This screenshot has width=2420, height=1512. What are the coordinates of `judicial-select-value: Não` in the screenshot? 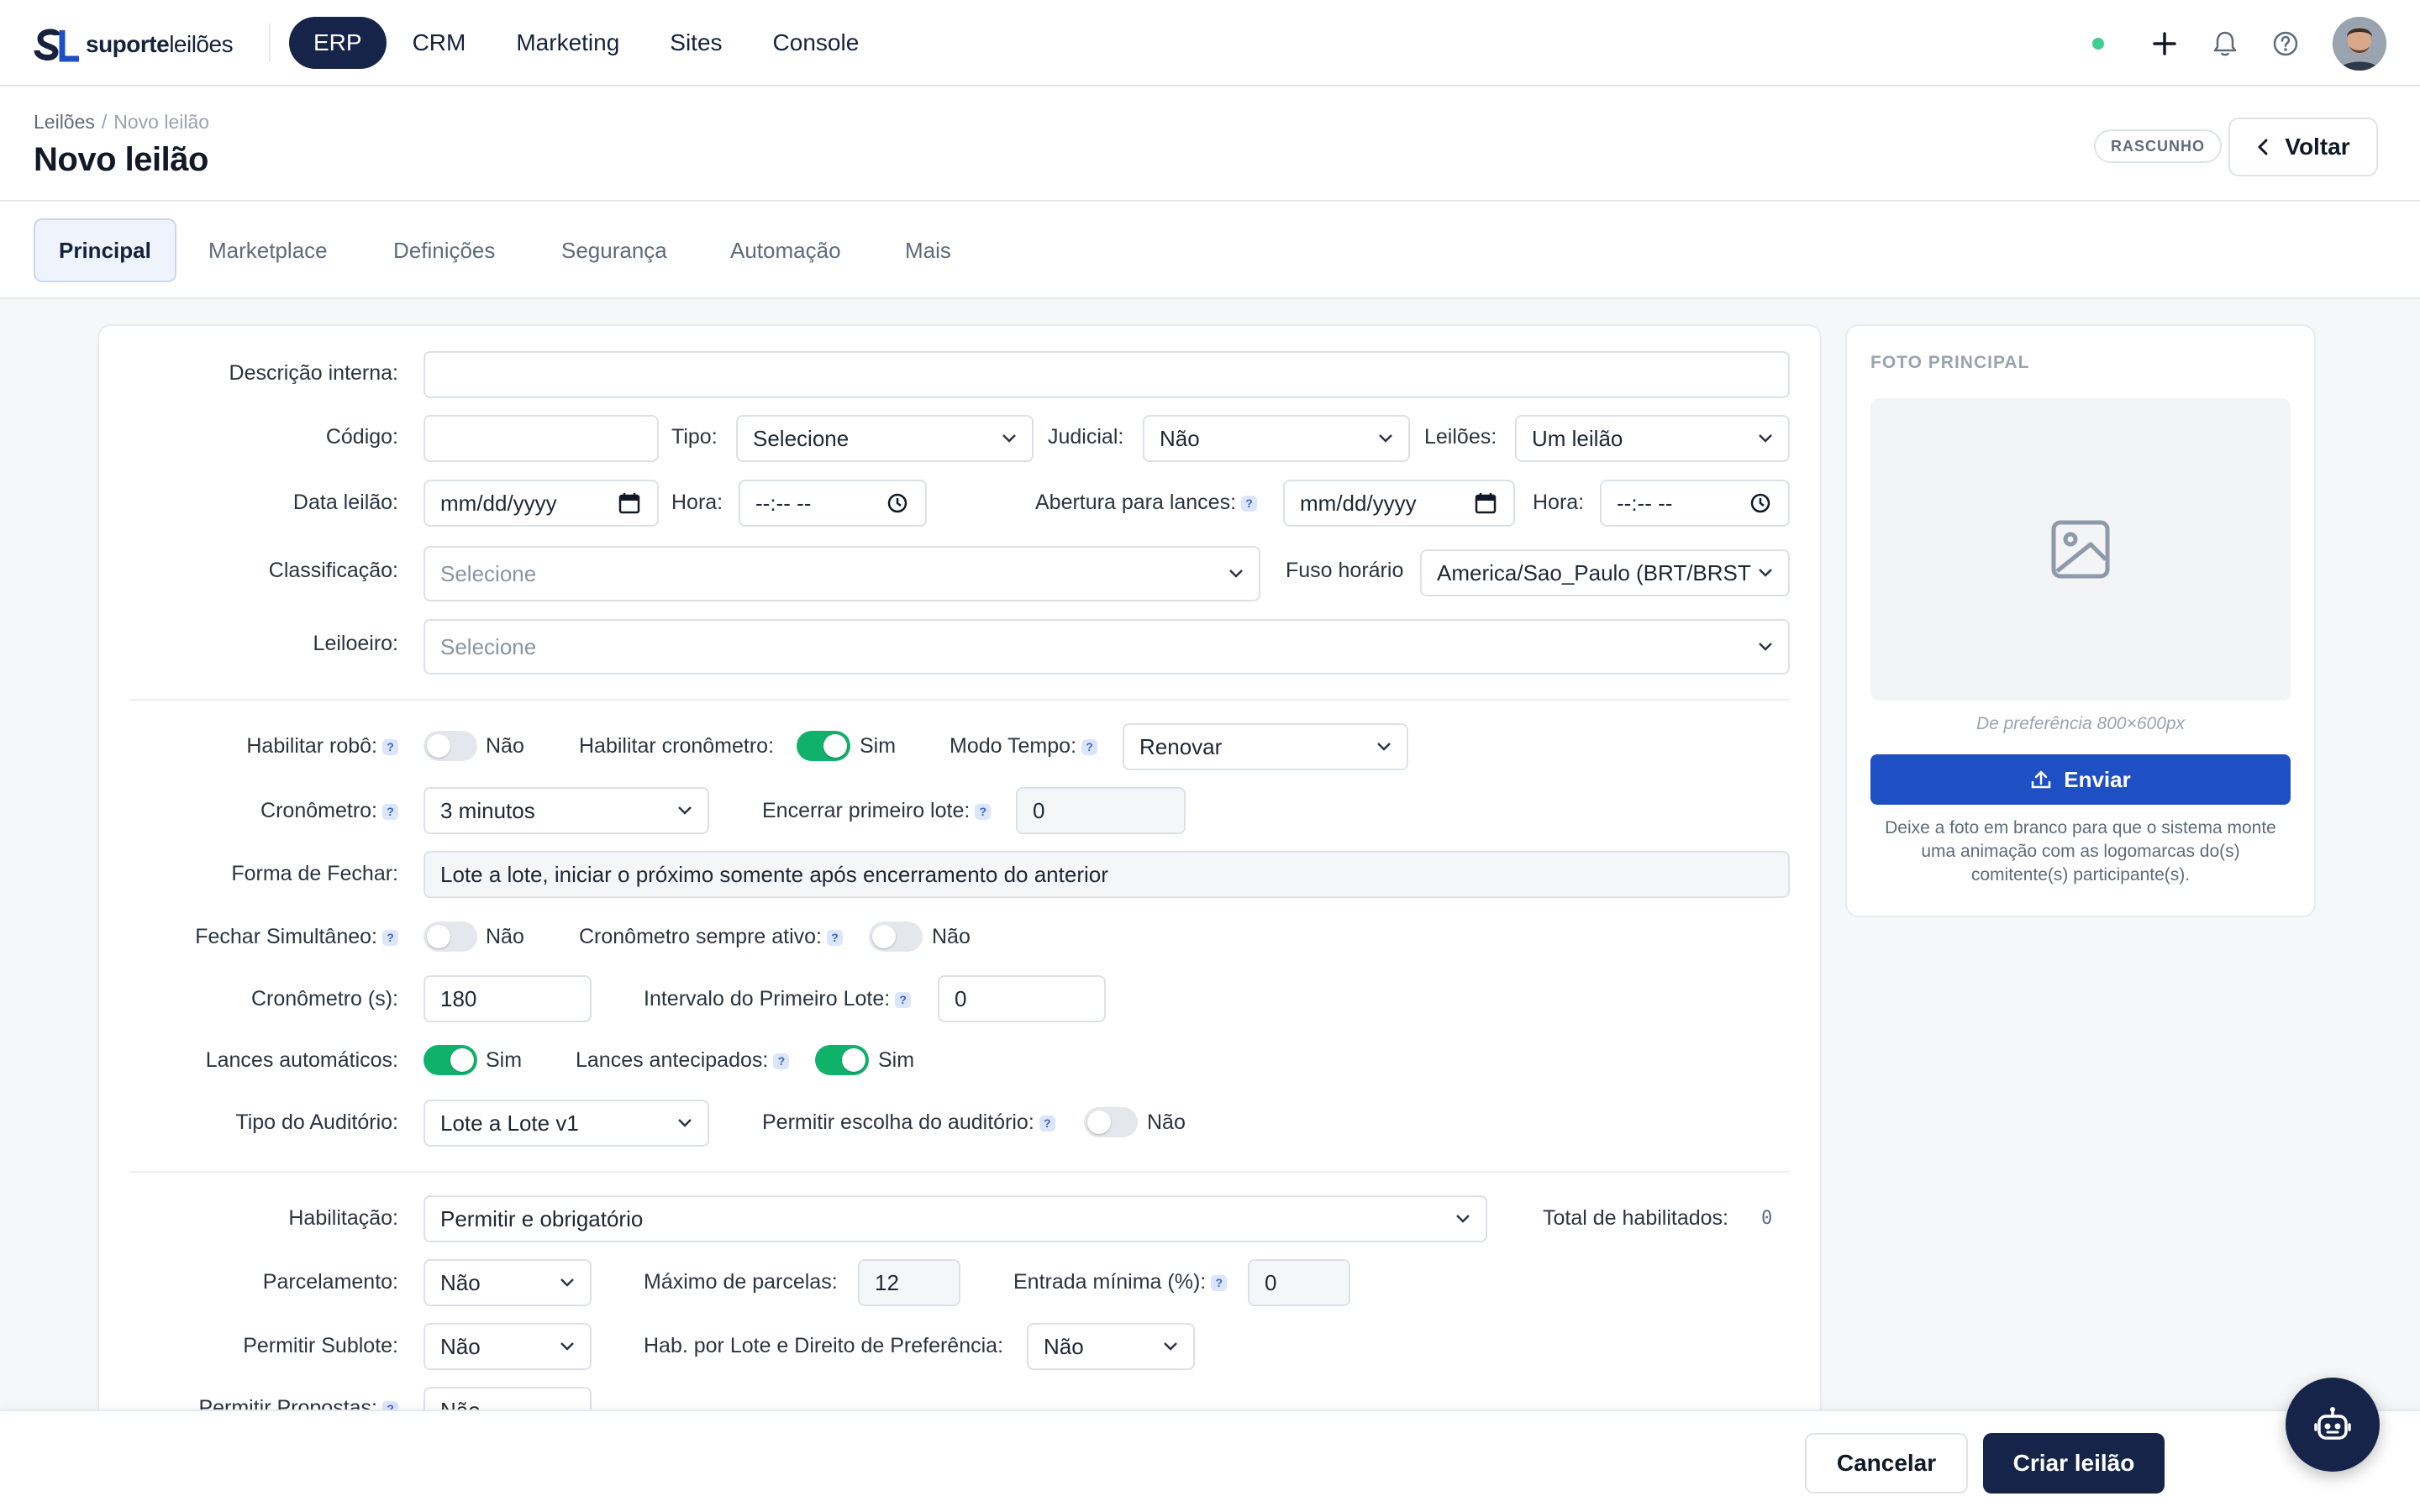 It's located at (1180, 438).